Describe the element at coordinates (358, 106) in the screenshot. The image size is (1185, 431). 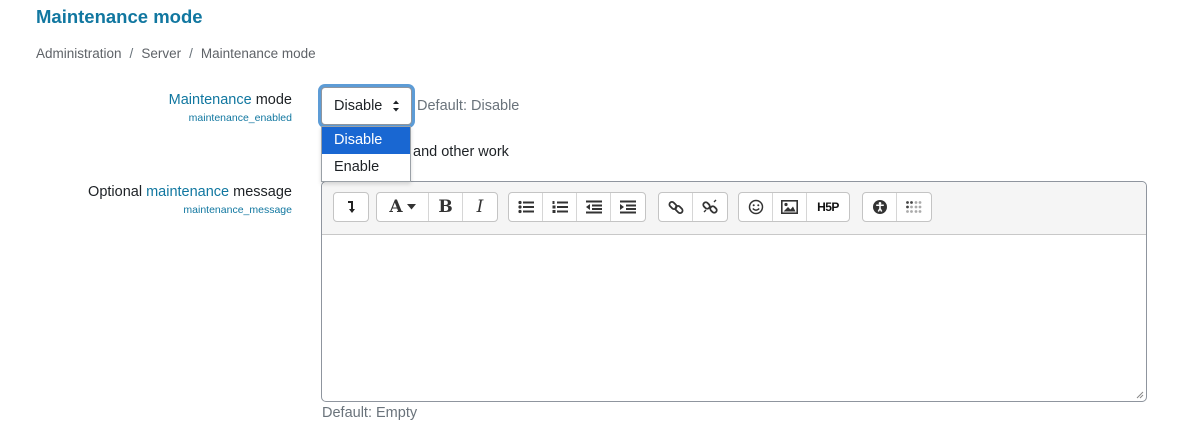
I see `maintenance-mode-select-value: Disable` at that location.